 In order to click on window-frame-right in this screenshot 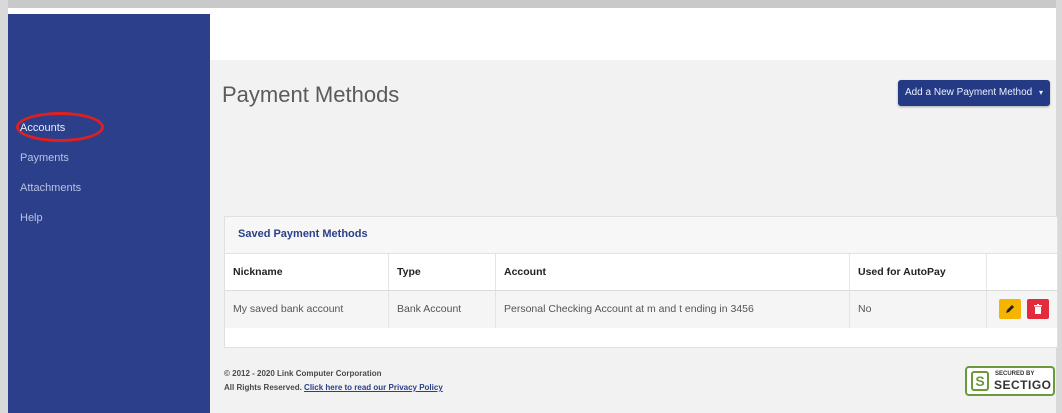, I will do `click(1059, 206)`.